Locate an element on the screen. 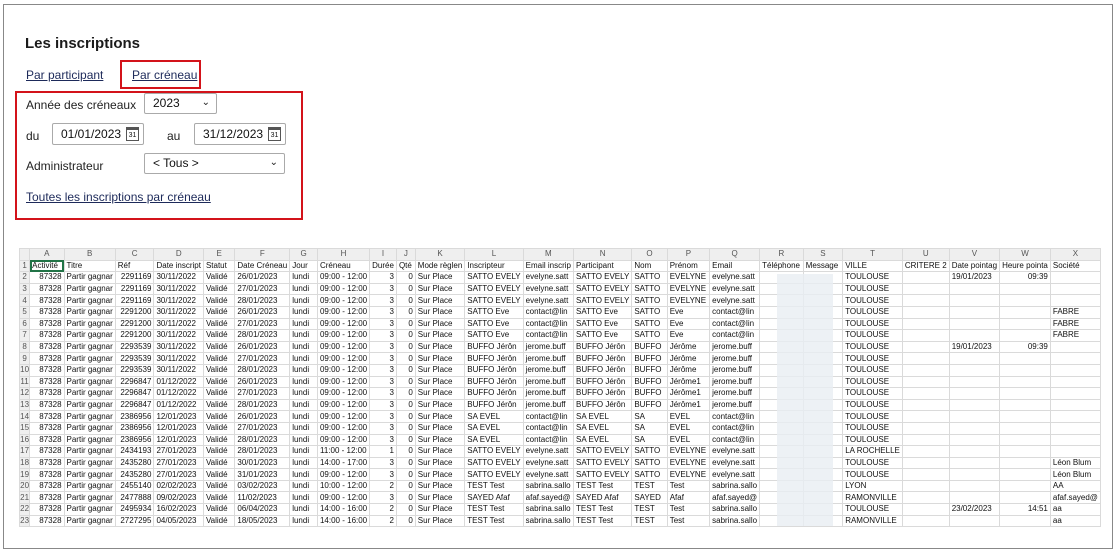 The image size is (1118, 556). row-number: 5 is located at coordinates (25, 312).